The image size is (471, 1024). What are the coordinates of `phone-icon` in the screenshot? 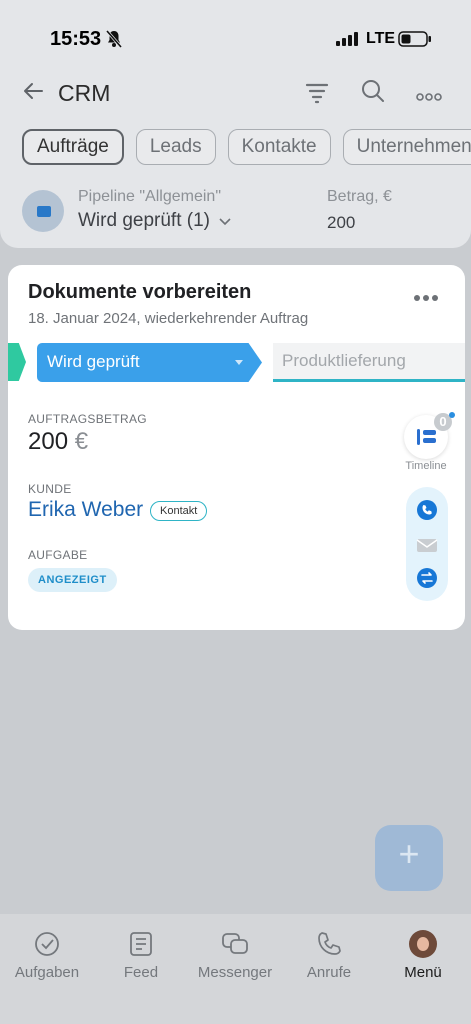 It's located at (329, 944).